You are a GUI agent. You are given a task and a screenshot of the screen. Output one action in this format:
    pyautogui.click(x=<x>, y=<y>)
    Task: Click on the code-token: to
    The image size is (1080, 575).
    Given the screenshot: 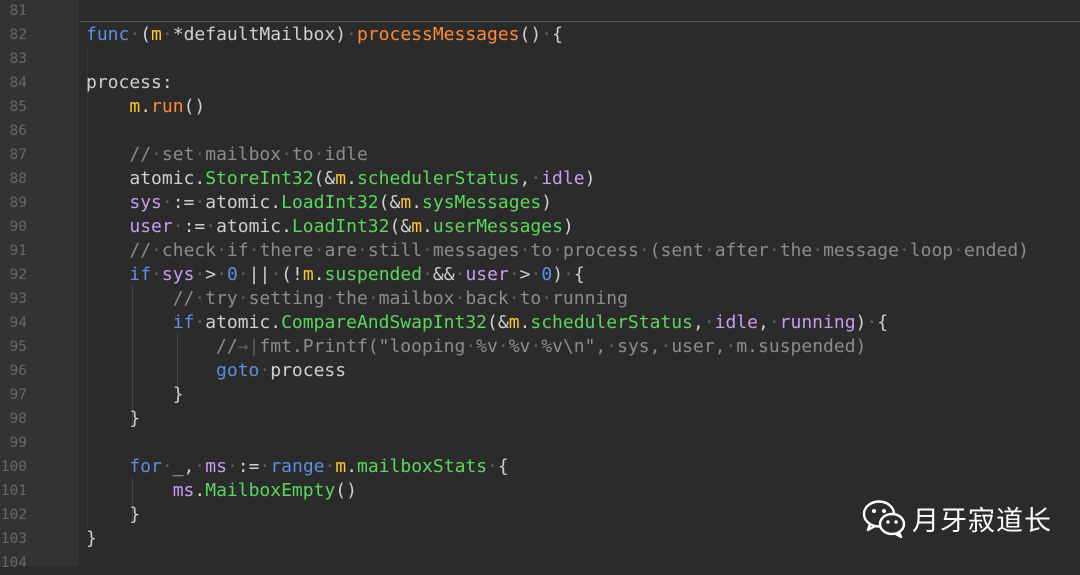 What is the action you would take?
    pyautogui.click(x=541, y=250)
    